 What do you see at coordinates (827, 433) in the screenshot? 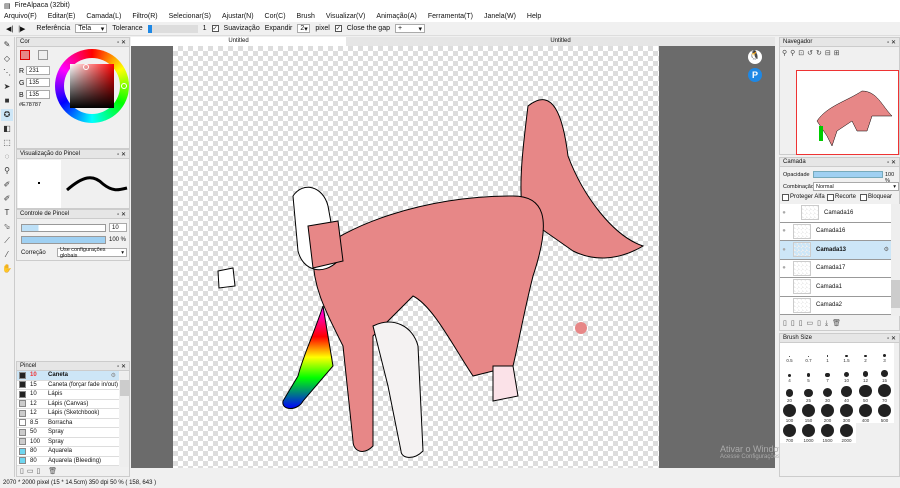
I see `brush-size-cell: 1500` at bounding box center [827, 433].